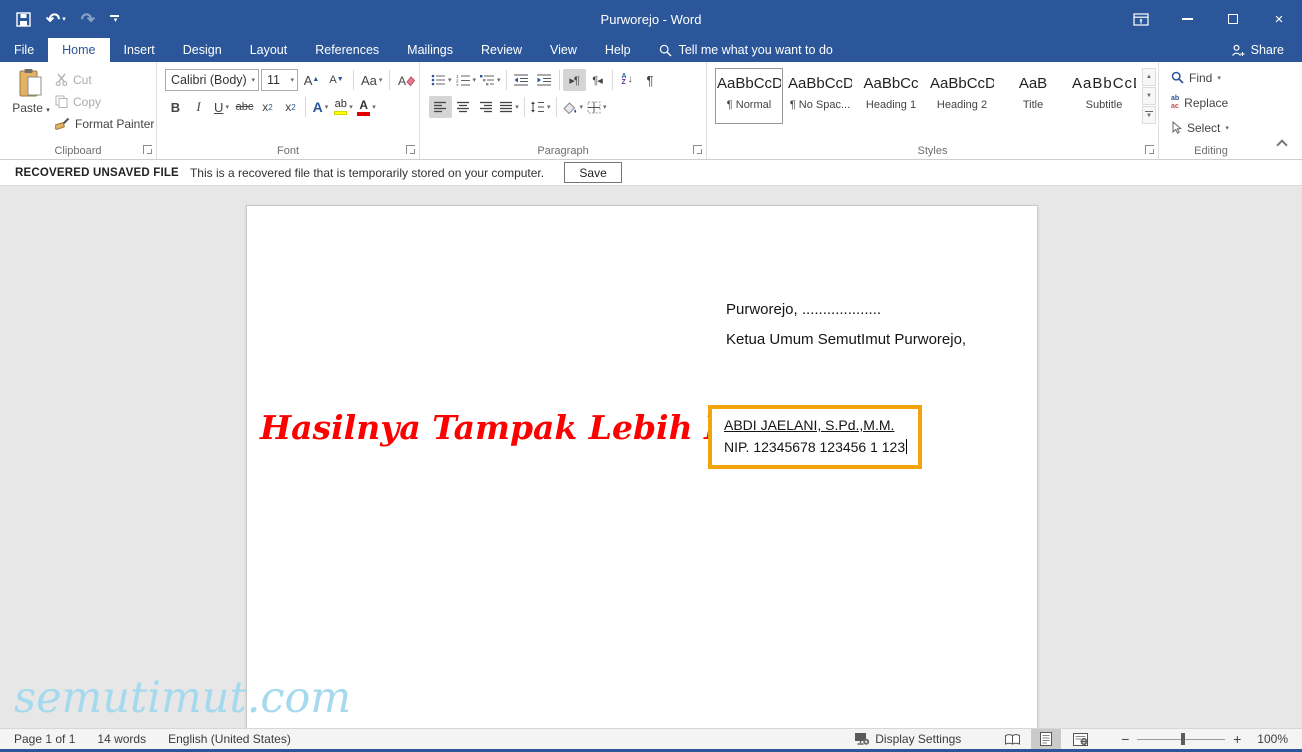  What do you see at coordinates (1237, 739) in the screenshot?
I see `zoom-in-button: +` at bounding box center [1237, 739].